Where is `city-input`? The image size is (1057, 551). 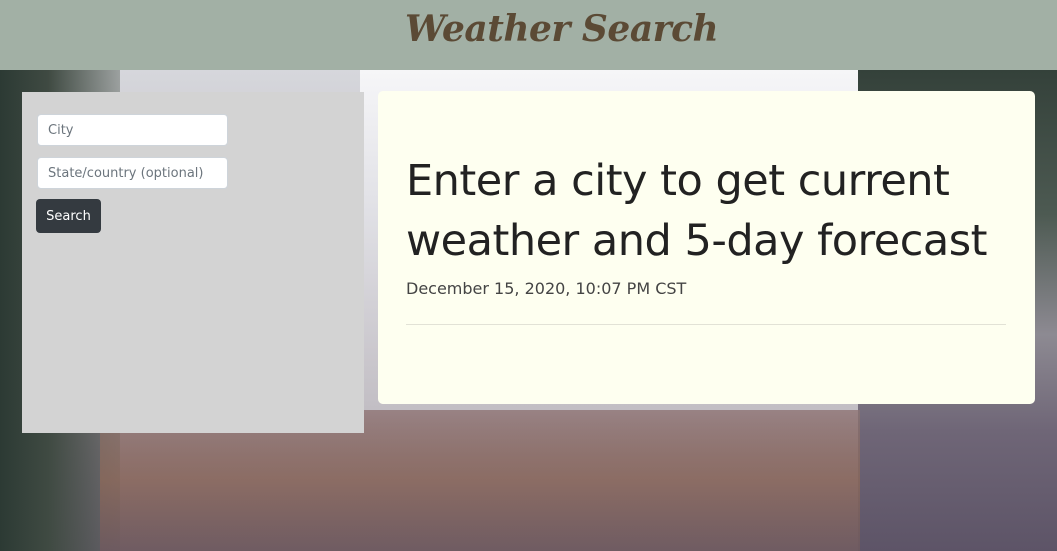 city-input is located at coordinates (132, 130).